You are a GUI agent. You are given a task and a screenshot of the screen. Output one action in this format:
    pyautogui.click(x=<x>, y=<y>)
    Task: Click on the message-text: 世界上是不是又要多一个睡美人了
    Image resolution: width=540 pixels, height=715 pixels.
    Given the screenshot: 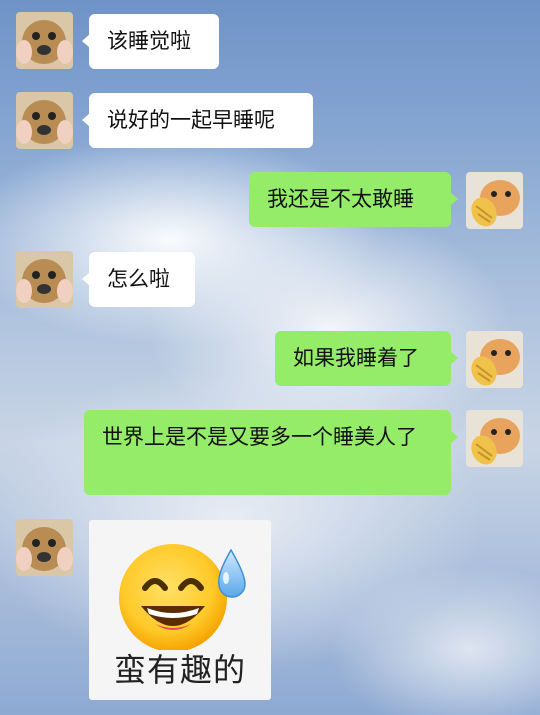 What is the action you would take?
    pyautogui.click(x=259, y=437)
    